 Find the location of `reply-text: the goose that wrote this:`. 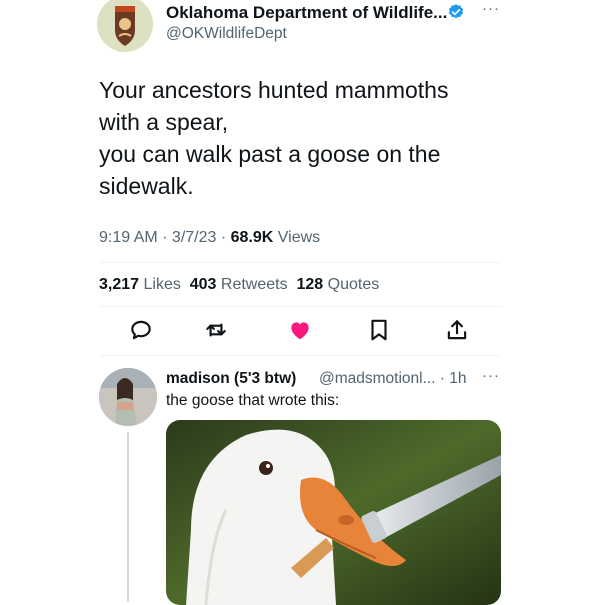

reply-text: the goose that wrote this: is located at coordinates (253, 400).